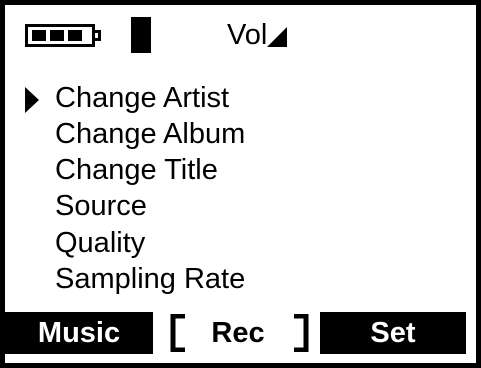 Image resolution: width=481 pixels, height=368 pixels. What do you see at coordinates (101, 206) in the screenshot?
I see `menu-item-source: Source` at bounding box center [101, 206].